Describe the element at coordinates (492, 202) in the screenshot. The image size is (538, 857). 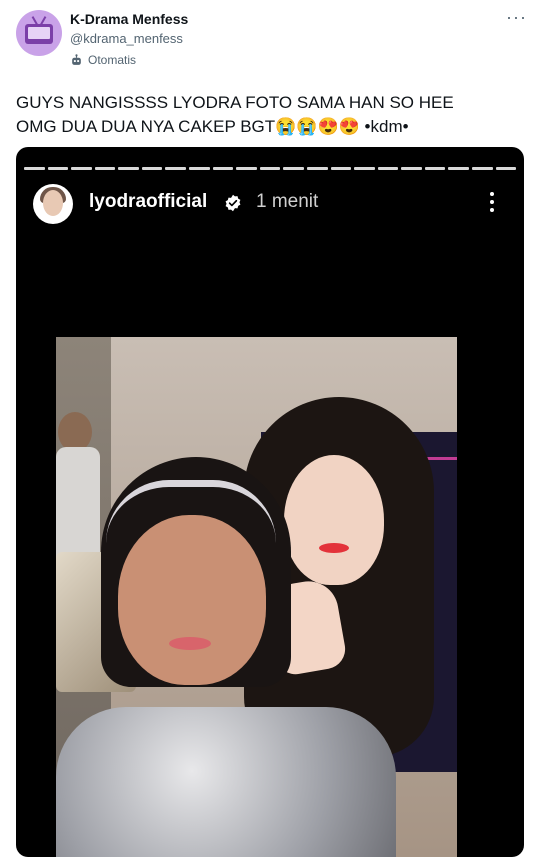
I see `story-more-options-icon` at that location.